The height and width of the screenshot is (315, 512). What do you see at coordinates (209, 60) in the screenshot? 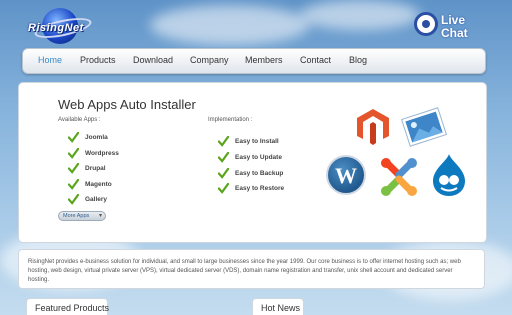
I see `nav-item-company: Company` at bounding box center [209, 60].